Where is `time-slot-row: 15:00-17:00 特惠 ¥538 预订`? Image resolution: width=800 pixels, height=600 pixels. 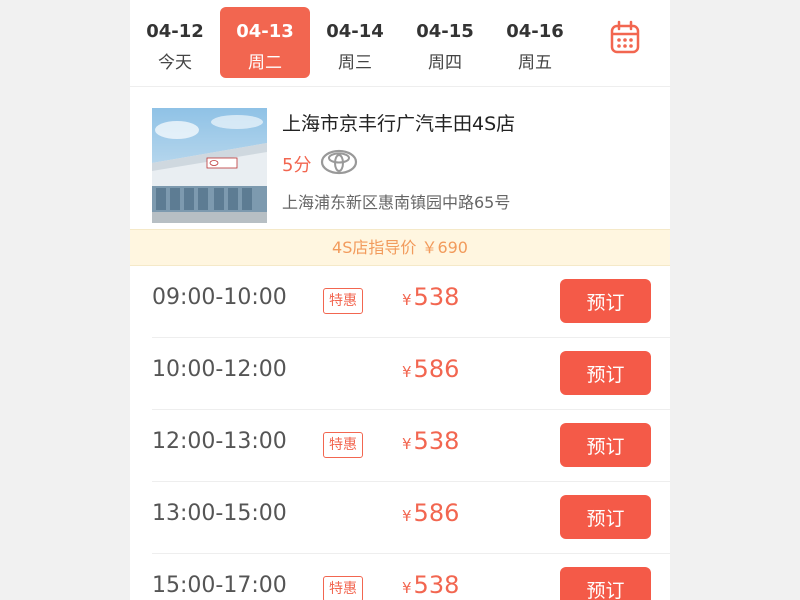
time-slot-row: 15:00-17:00 特惠 ¥538 预订 is located at coordinates (411, 577).